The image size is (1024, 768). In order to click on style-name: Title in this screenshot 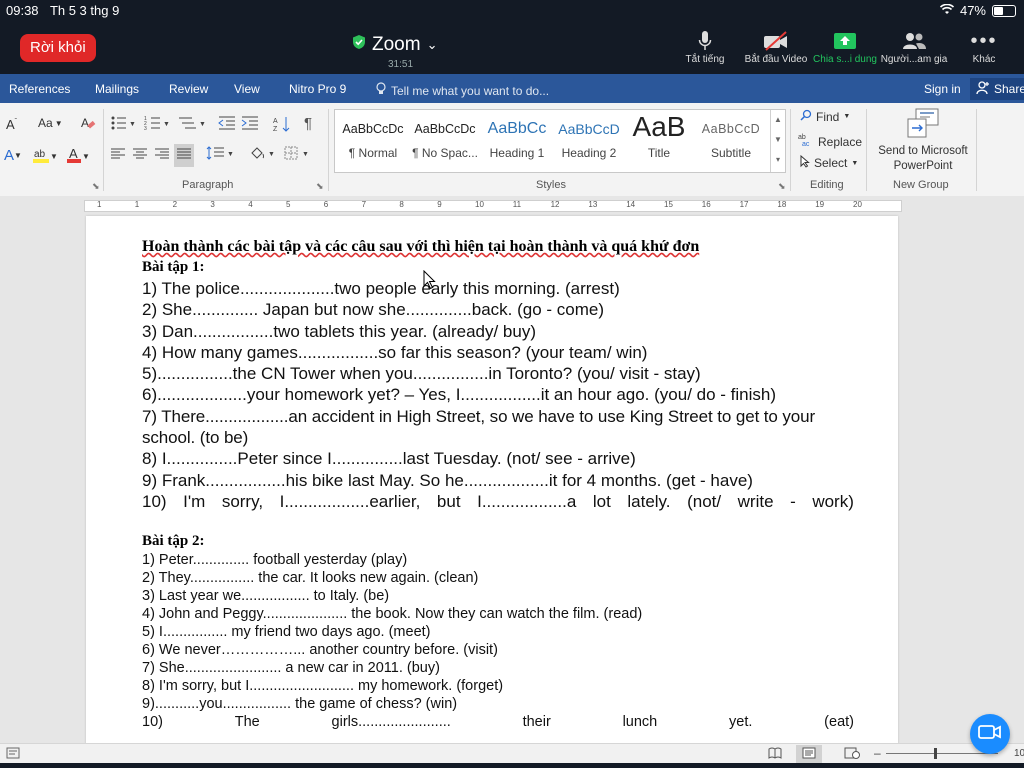, I will do `click(659, 153)`.